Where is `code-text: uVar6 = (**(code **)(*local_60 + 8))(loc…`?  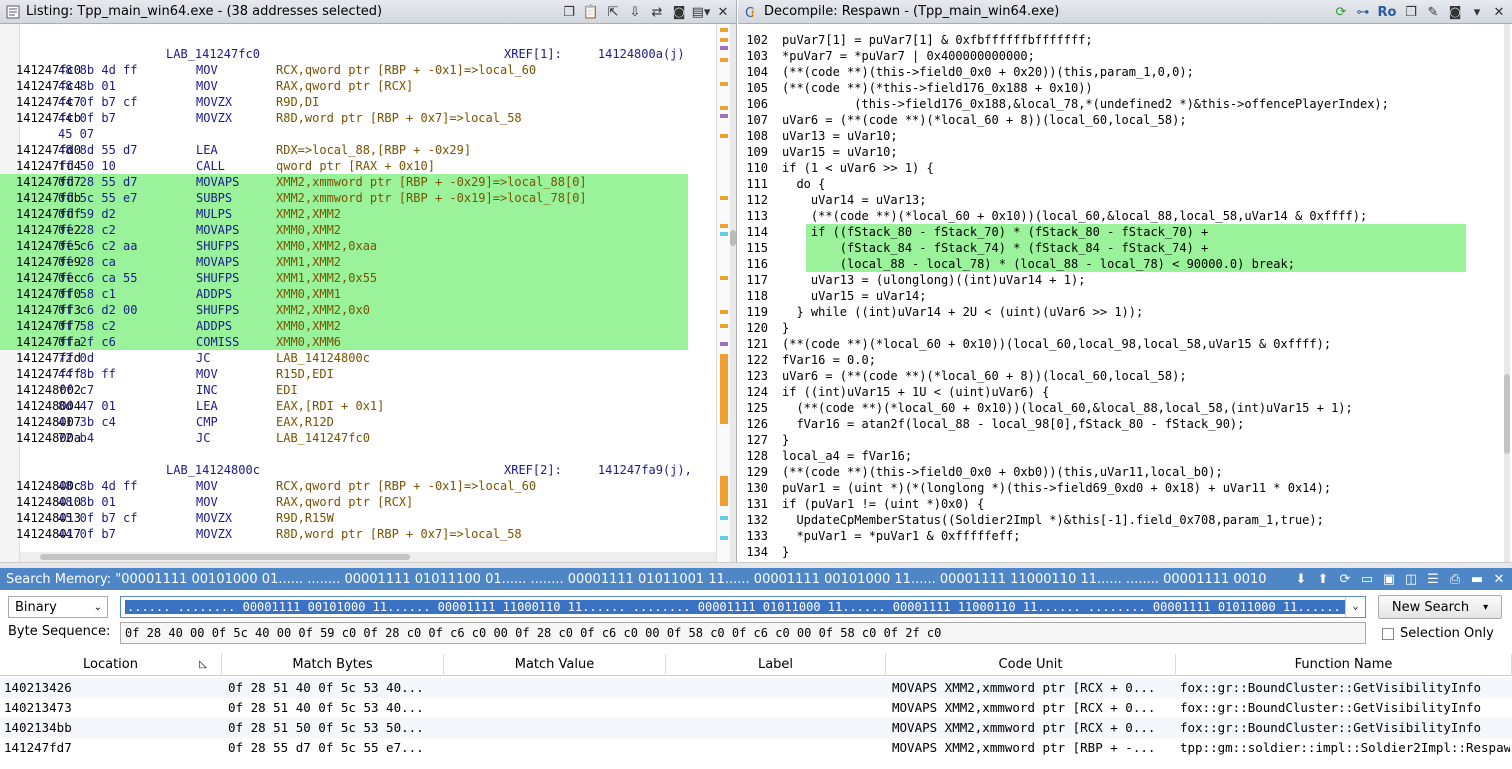 code-text: uVar6 = (**(code **)(*local_60 + 8))(loc… is located at coordinates (984, 376).